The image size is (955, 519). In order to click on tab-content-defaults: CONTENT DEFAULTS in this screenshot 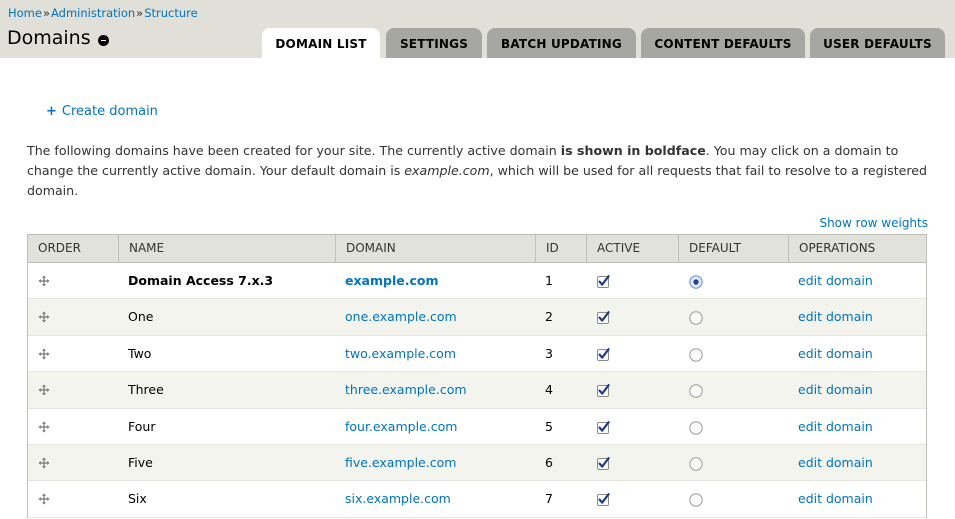, I will do `click(723, 43)`.